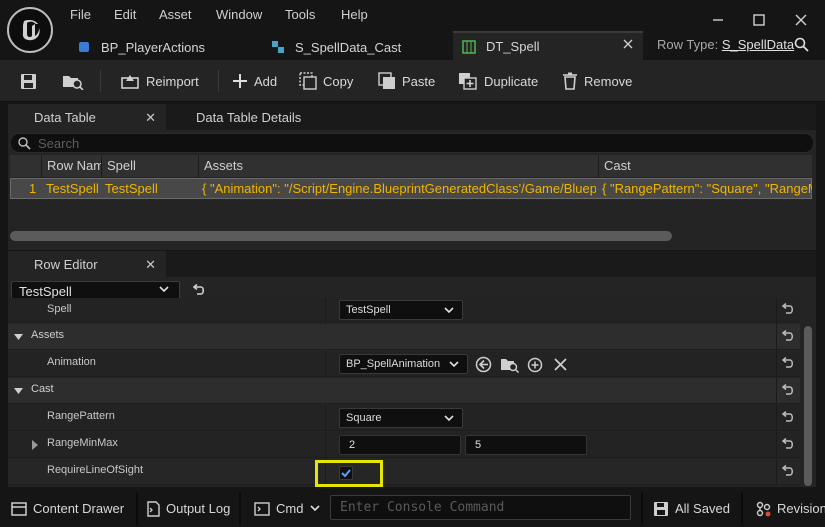 The width and height of the screenshot is (825, 527). What do you see at coordinates (239, 15) in the screenshot?
I see `menu-window: Window` at bounding box center [239, 15].